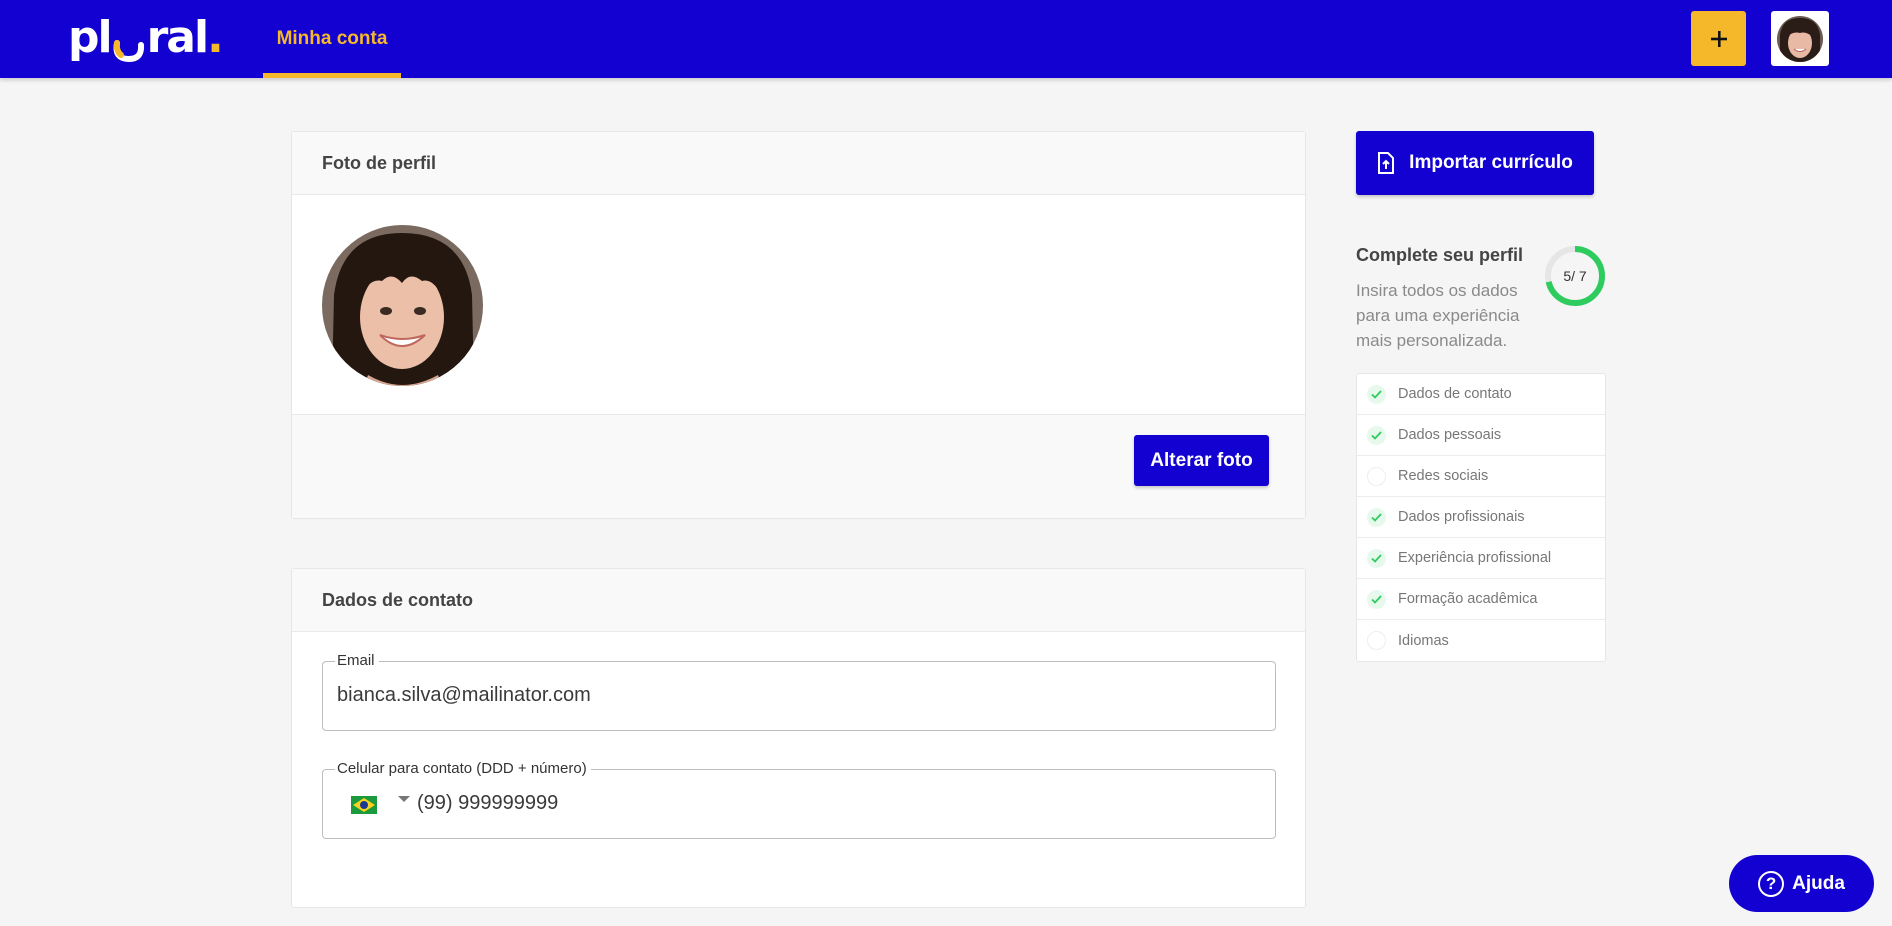 This screenshot has width=1892, height=926. Describe the element at coordinates (798, 163) in the screenshot. I see `card-title: Foto de perfil` at that location.